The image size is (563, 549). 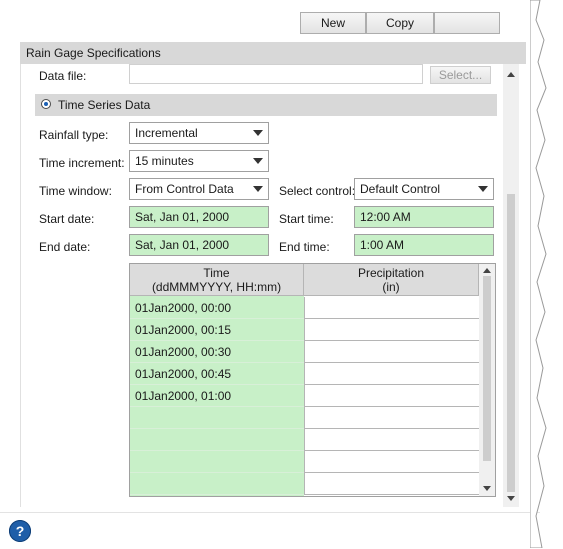 What do you see at coordinates (487, 368) in the screenshot?
I see `grid-scroll-thumb` at bounding box center [487, 368].